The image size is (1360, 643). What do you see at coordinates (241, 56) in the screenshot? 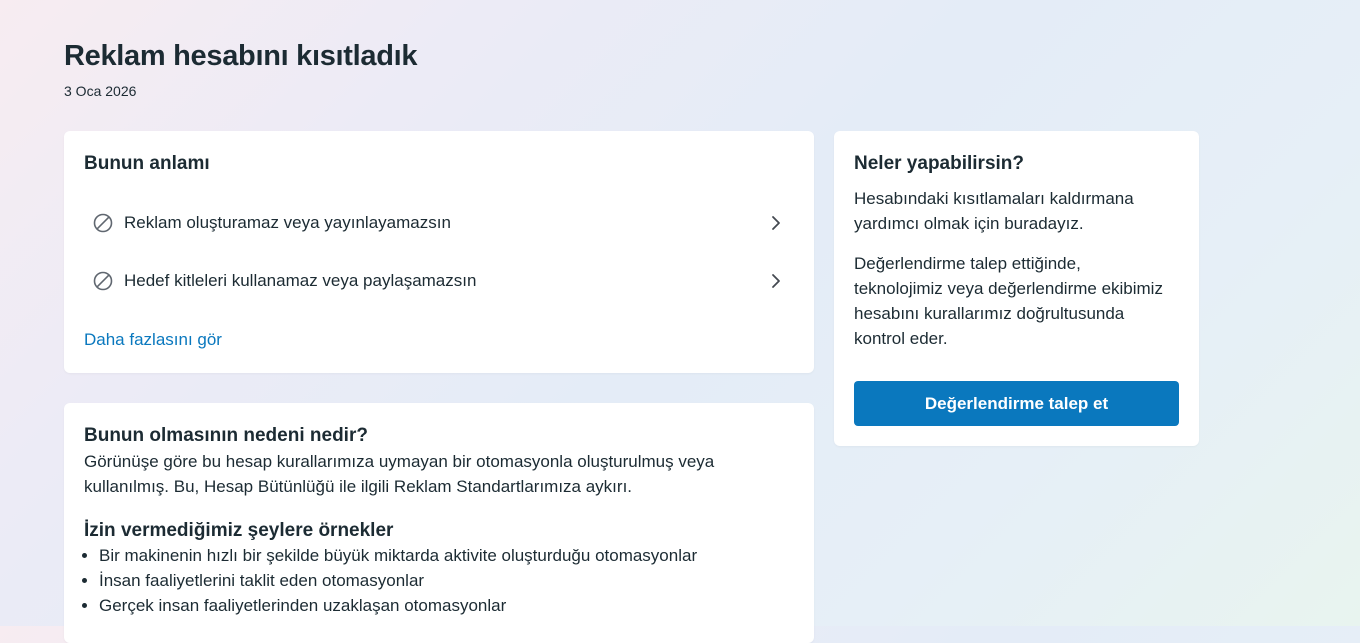
I see `page-title: Reklam hesabını kısıtladık` at bounding box center [241, 56].